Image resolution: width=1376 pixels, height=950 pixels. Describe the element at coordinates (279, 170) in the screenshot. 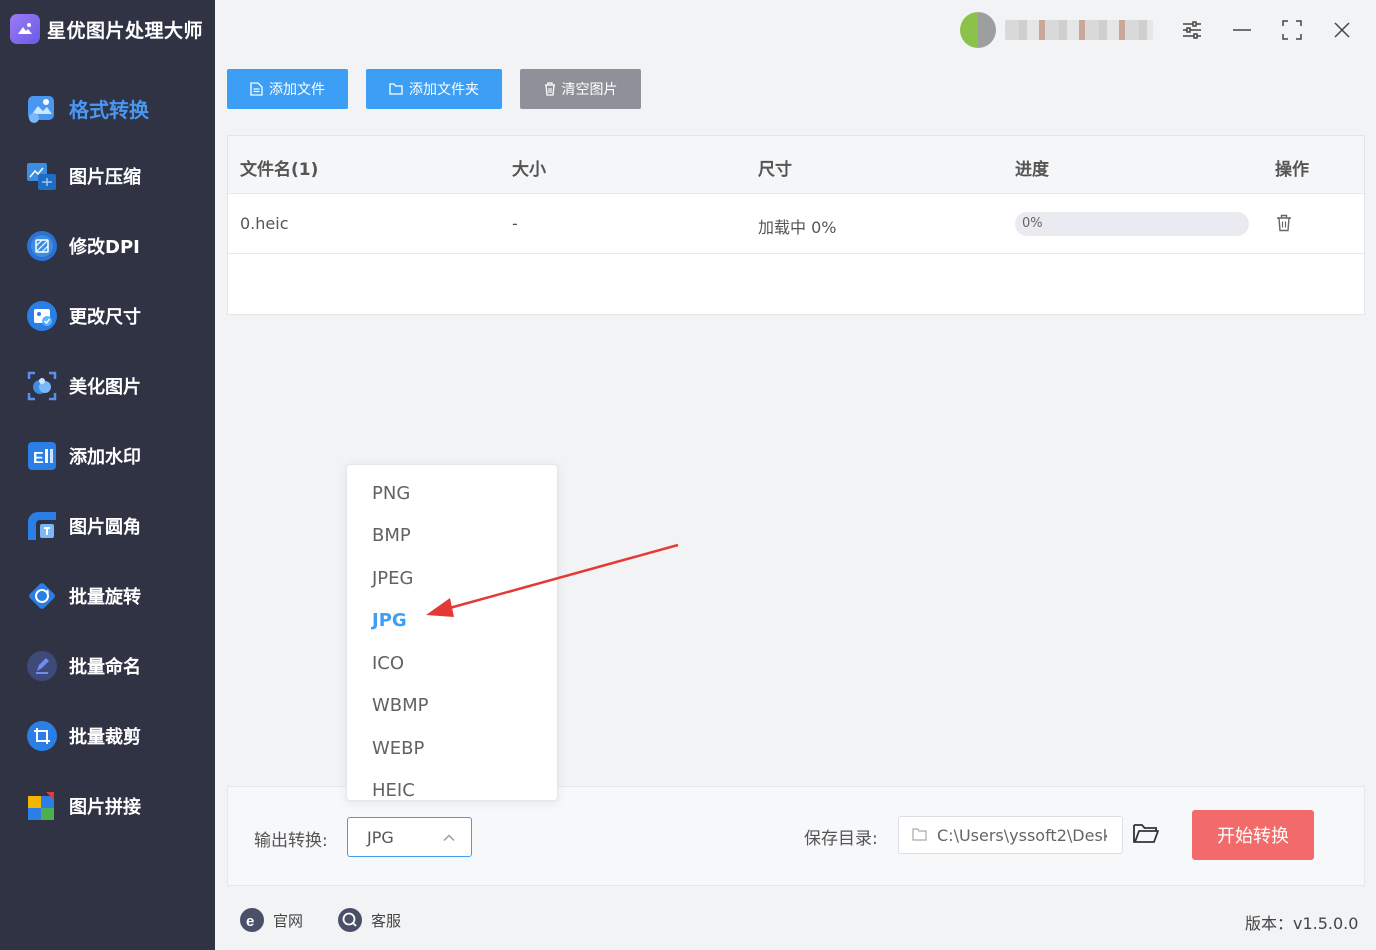

I see `column-header-filename: 文件名(1)` at that location.